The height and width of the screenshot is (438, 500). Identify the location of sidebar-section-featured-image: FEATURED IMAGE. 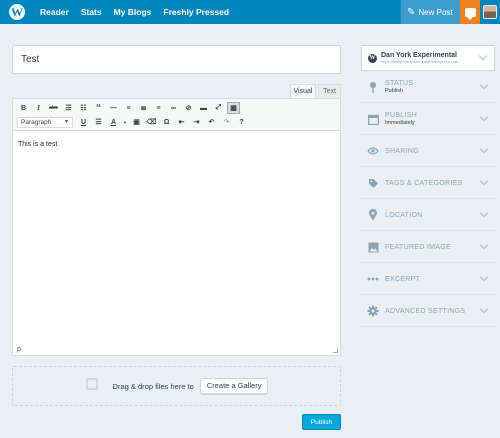
(428, 247).